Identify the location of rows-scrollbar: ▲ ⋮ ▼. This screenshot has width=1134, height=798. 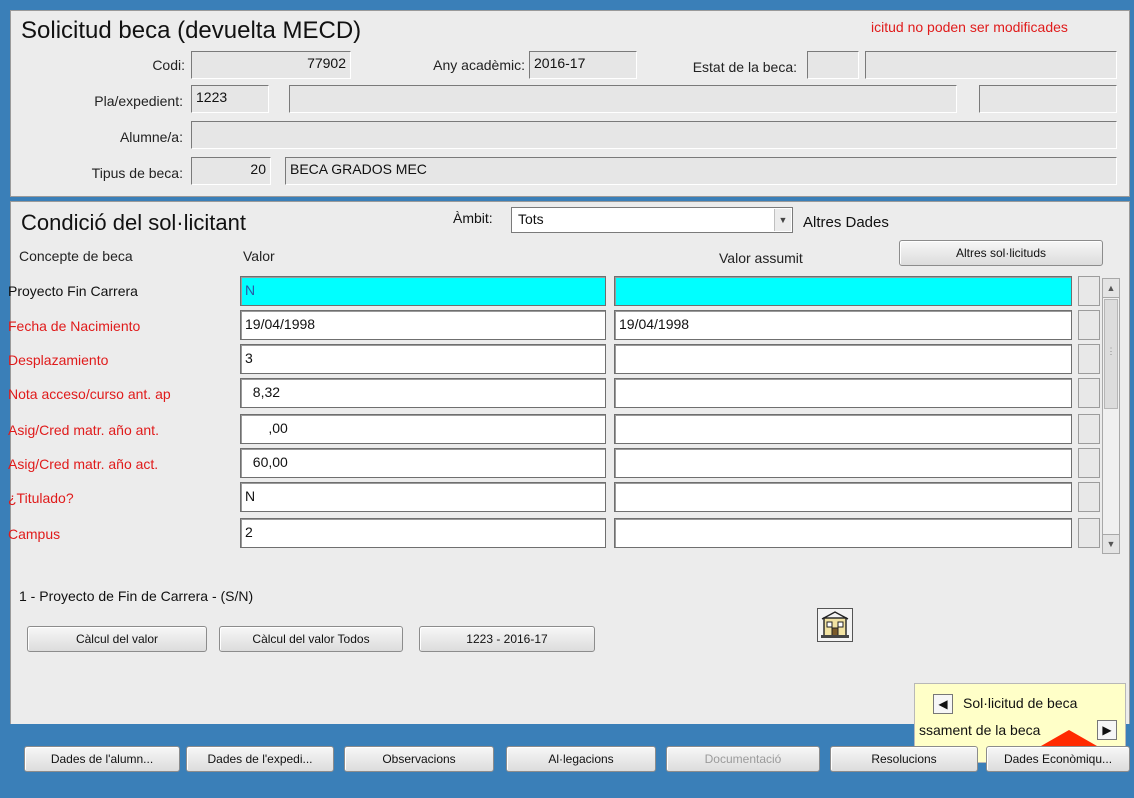
(1111, 416).